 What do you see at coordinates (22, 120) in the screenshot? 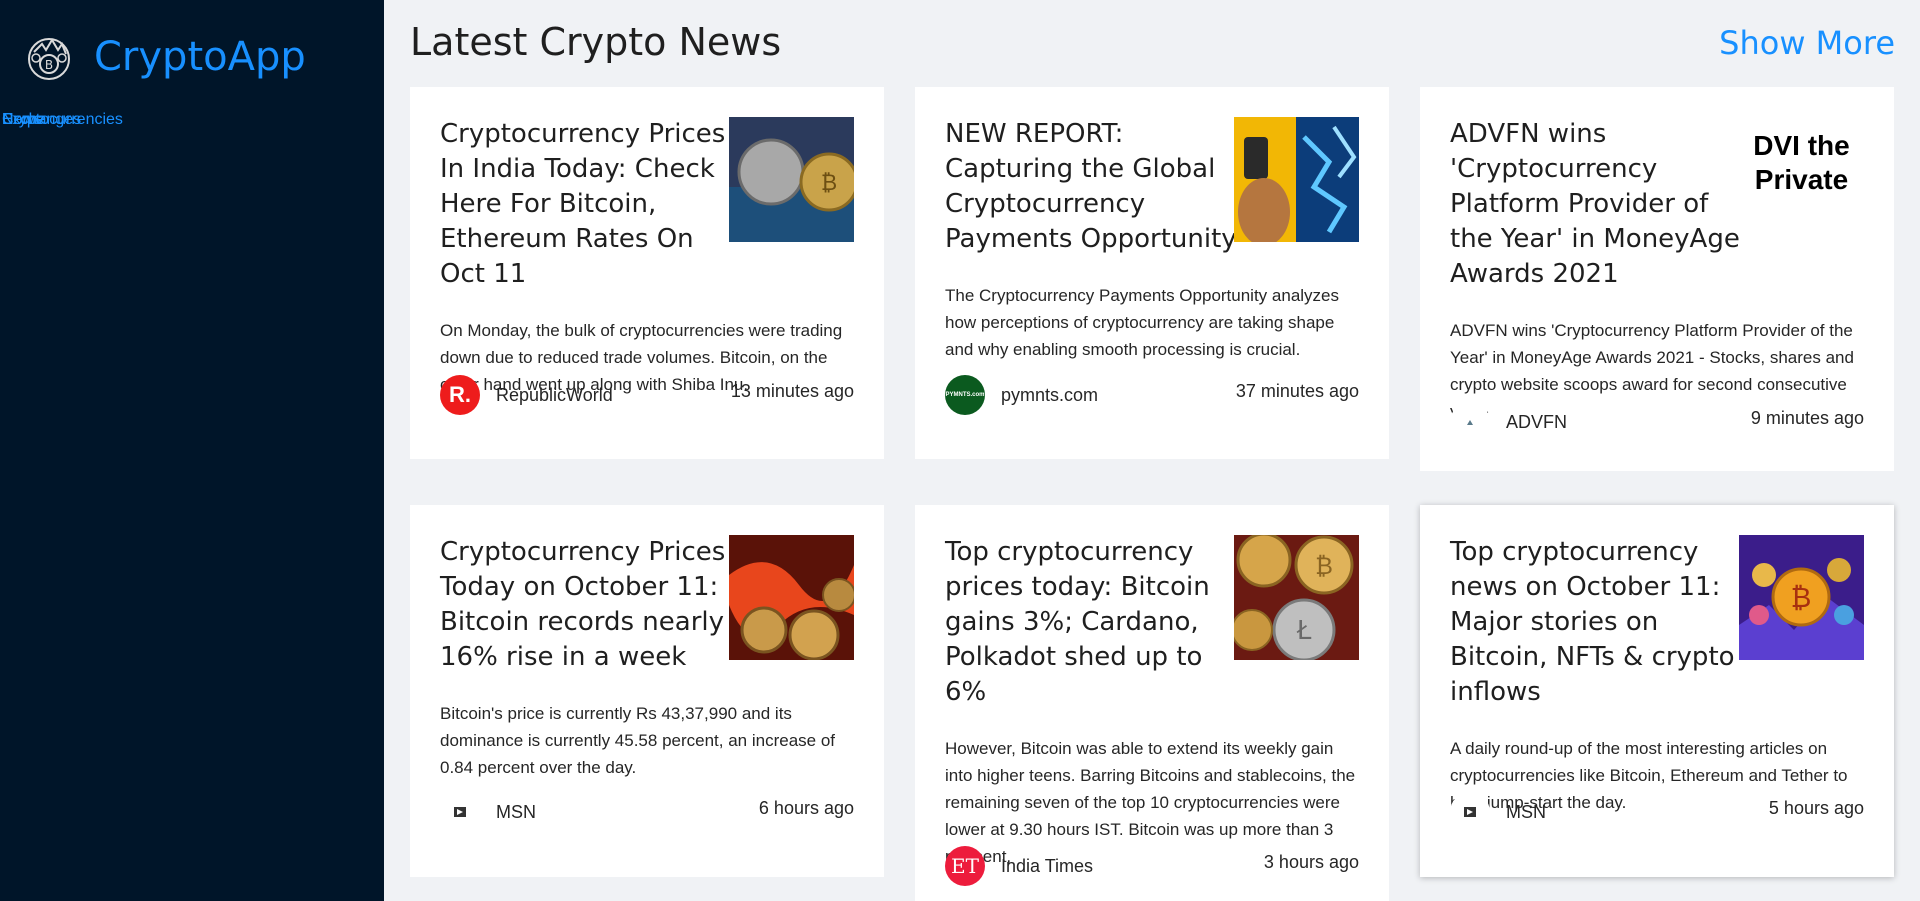
I see `nav-item-news: News` at bounding box center [22, 120].